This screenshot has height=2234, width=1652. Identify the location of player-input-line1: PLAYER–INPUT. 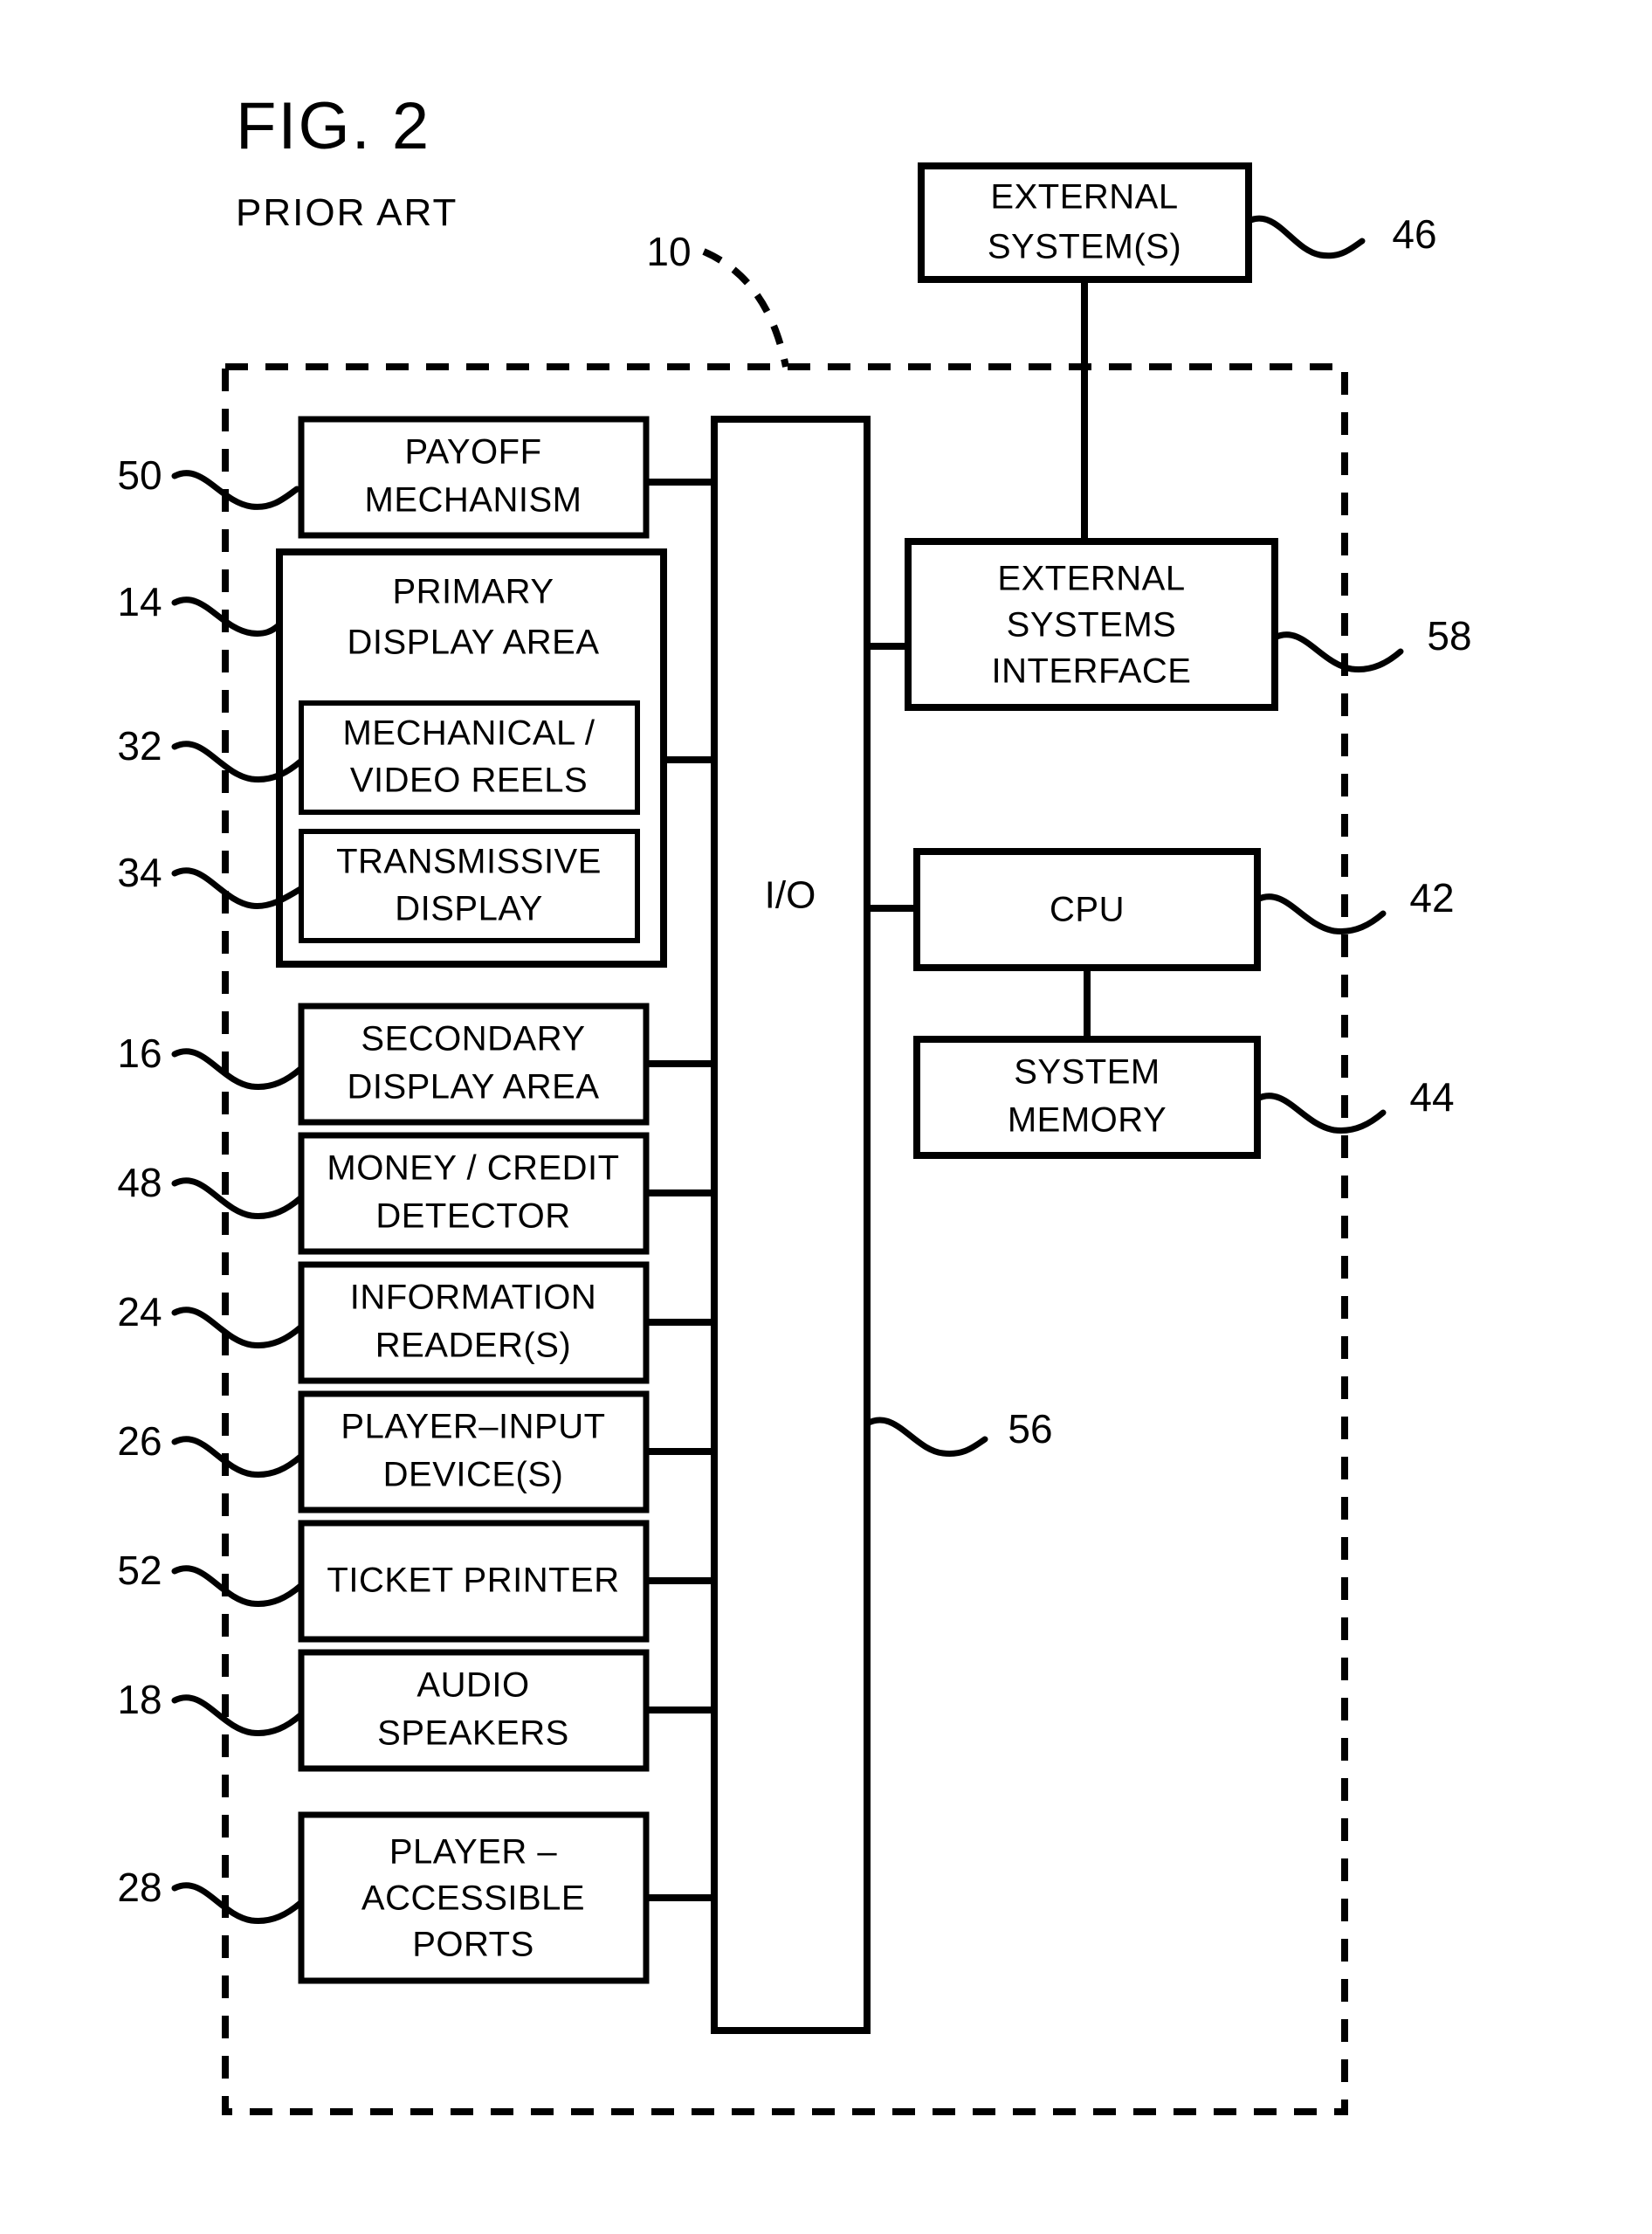
(473, 1427).